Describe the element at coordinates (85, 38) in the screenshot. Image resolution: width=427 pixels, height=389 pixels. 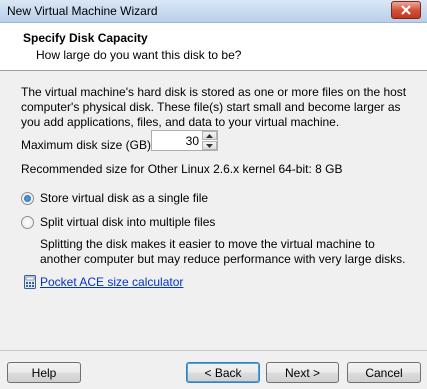
I see `page-title: Specify Disk Capacity` at that location.